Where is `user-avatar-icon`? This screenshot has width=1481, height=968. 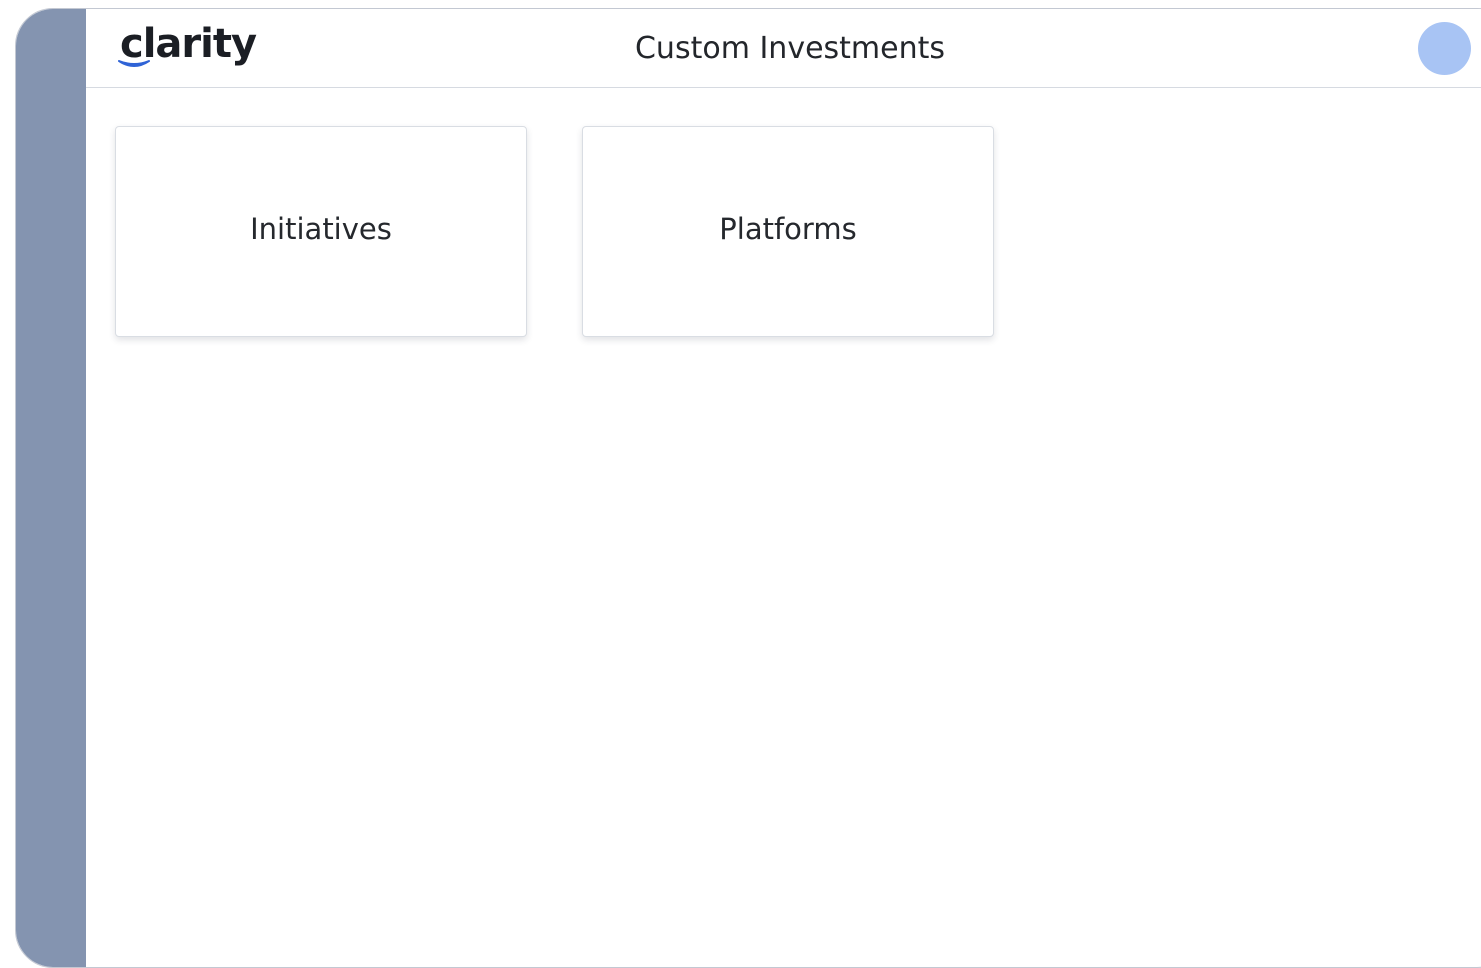 user-avatar-icon is located at coordinates (1444, 48).